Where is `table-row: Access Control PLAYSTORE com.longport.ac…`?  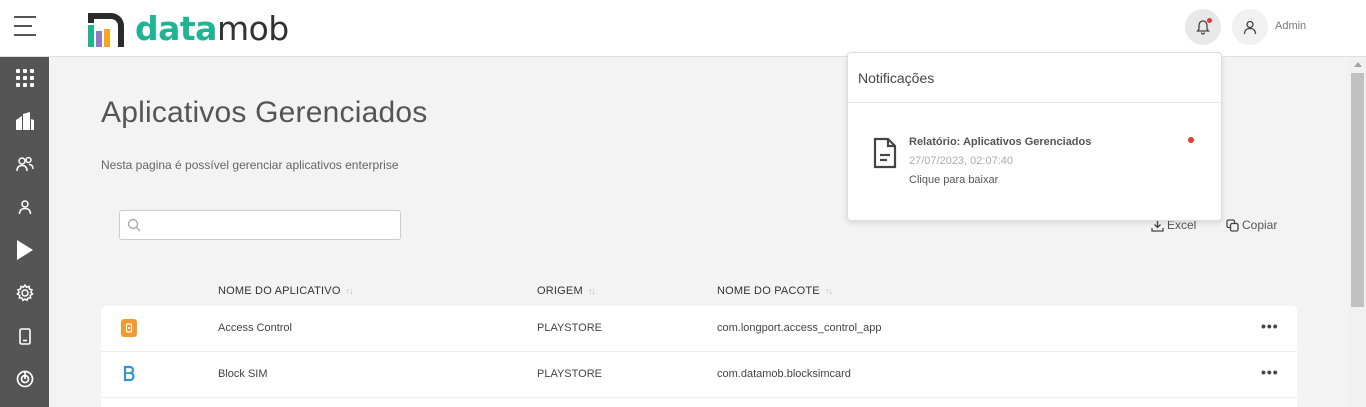
table-row: Access Control PLAYSTORE com.longport.ac… is located at coordinates (699, 329).